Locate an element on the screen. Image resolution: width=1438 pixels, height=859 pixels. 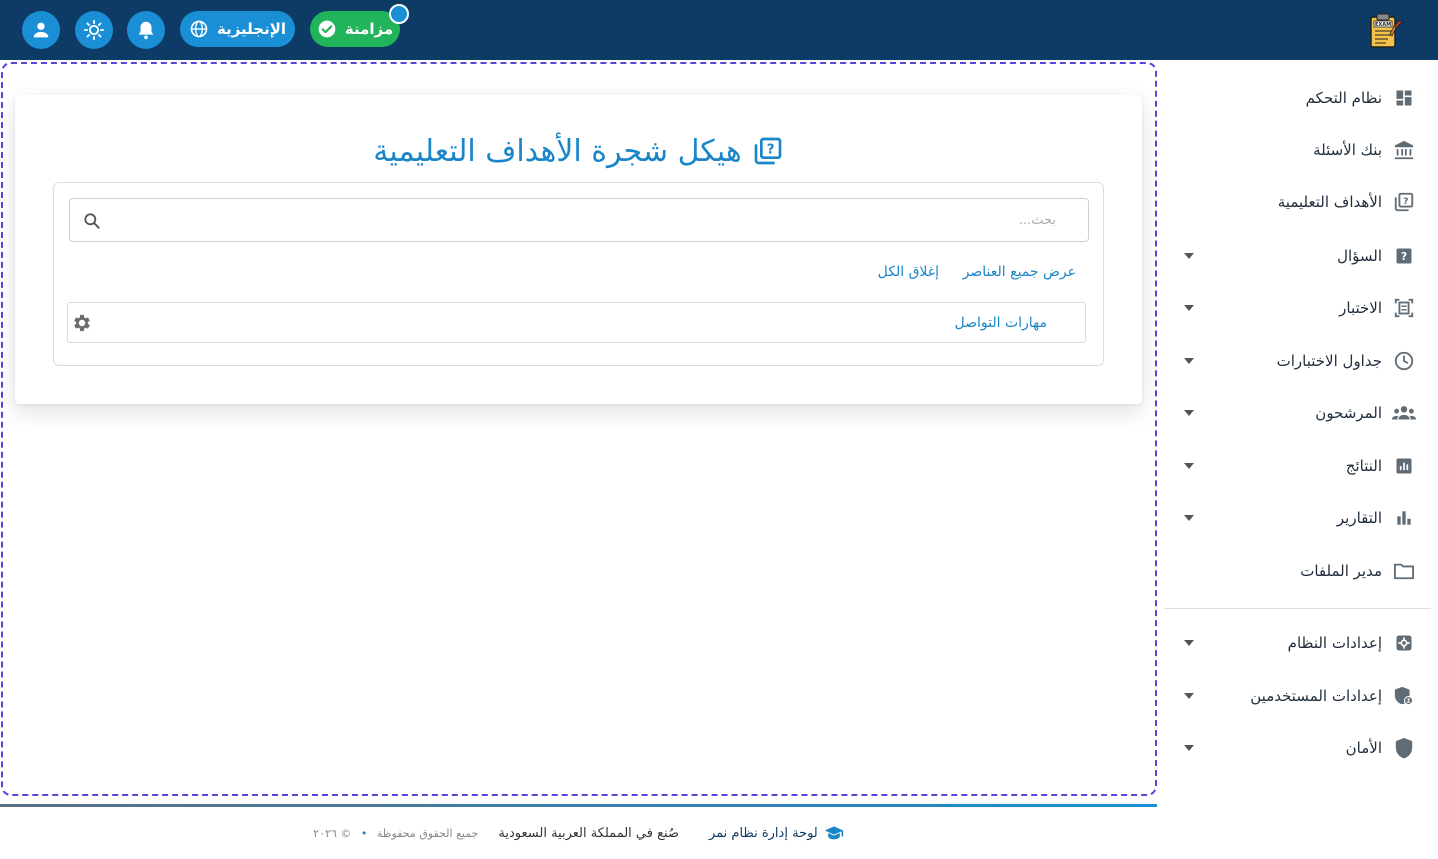
page-title-row: ? هيكل شجرة الأهداف التعليمية is located at coordinates (578, 151).